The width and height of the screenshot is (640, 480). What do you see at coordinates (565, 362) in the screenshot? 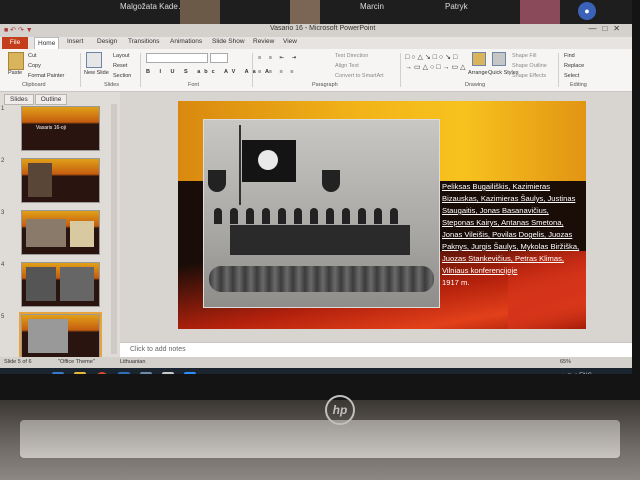
I see `zoom-level: 65%` at bounding box center [565, 362].